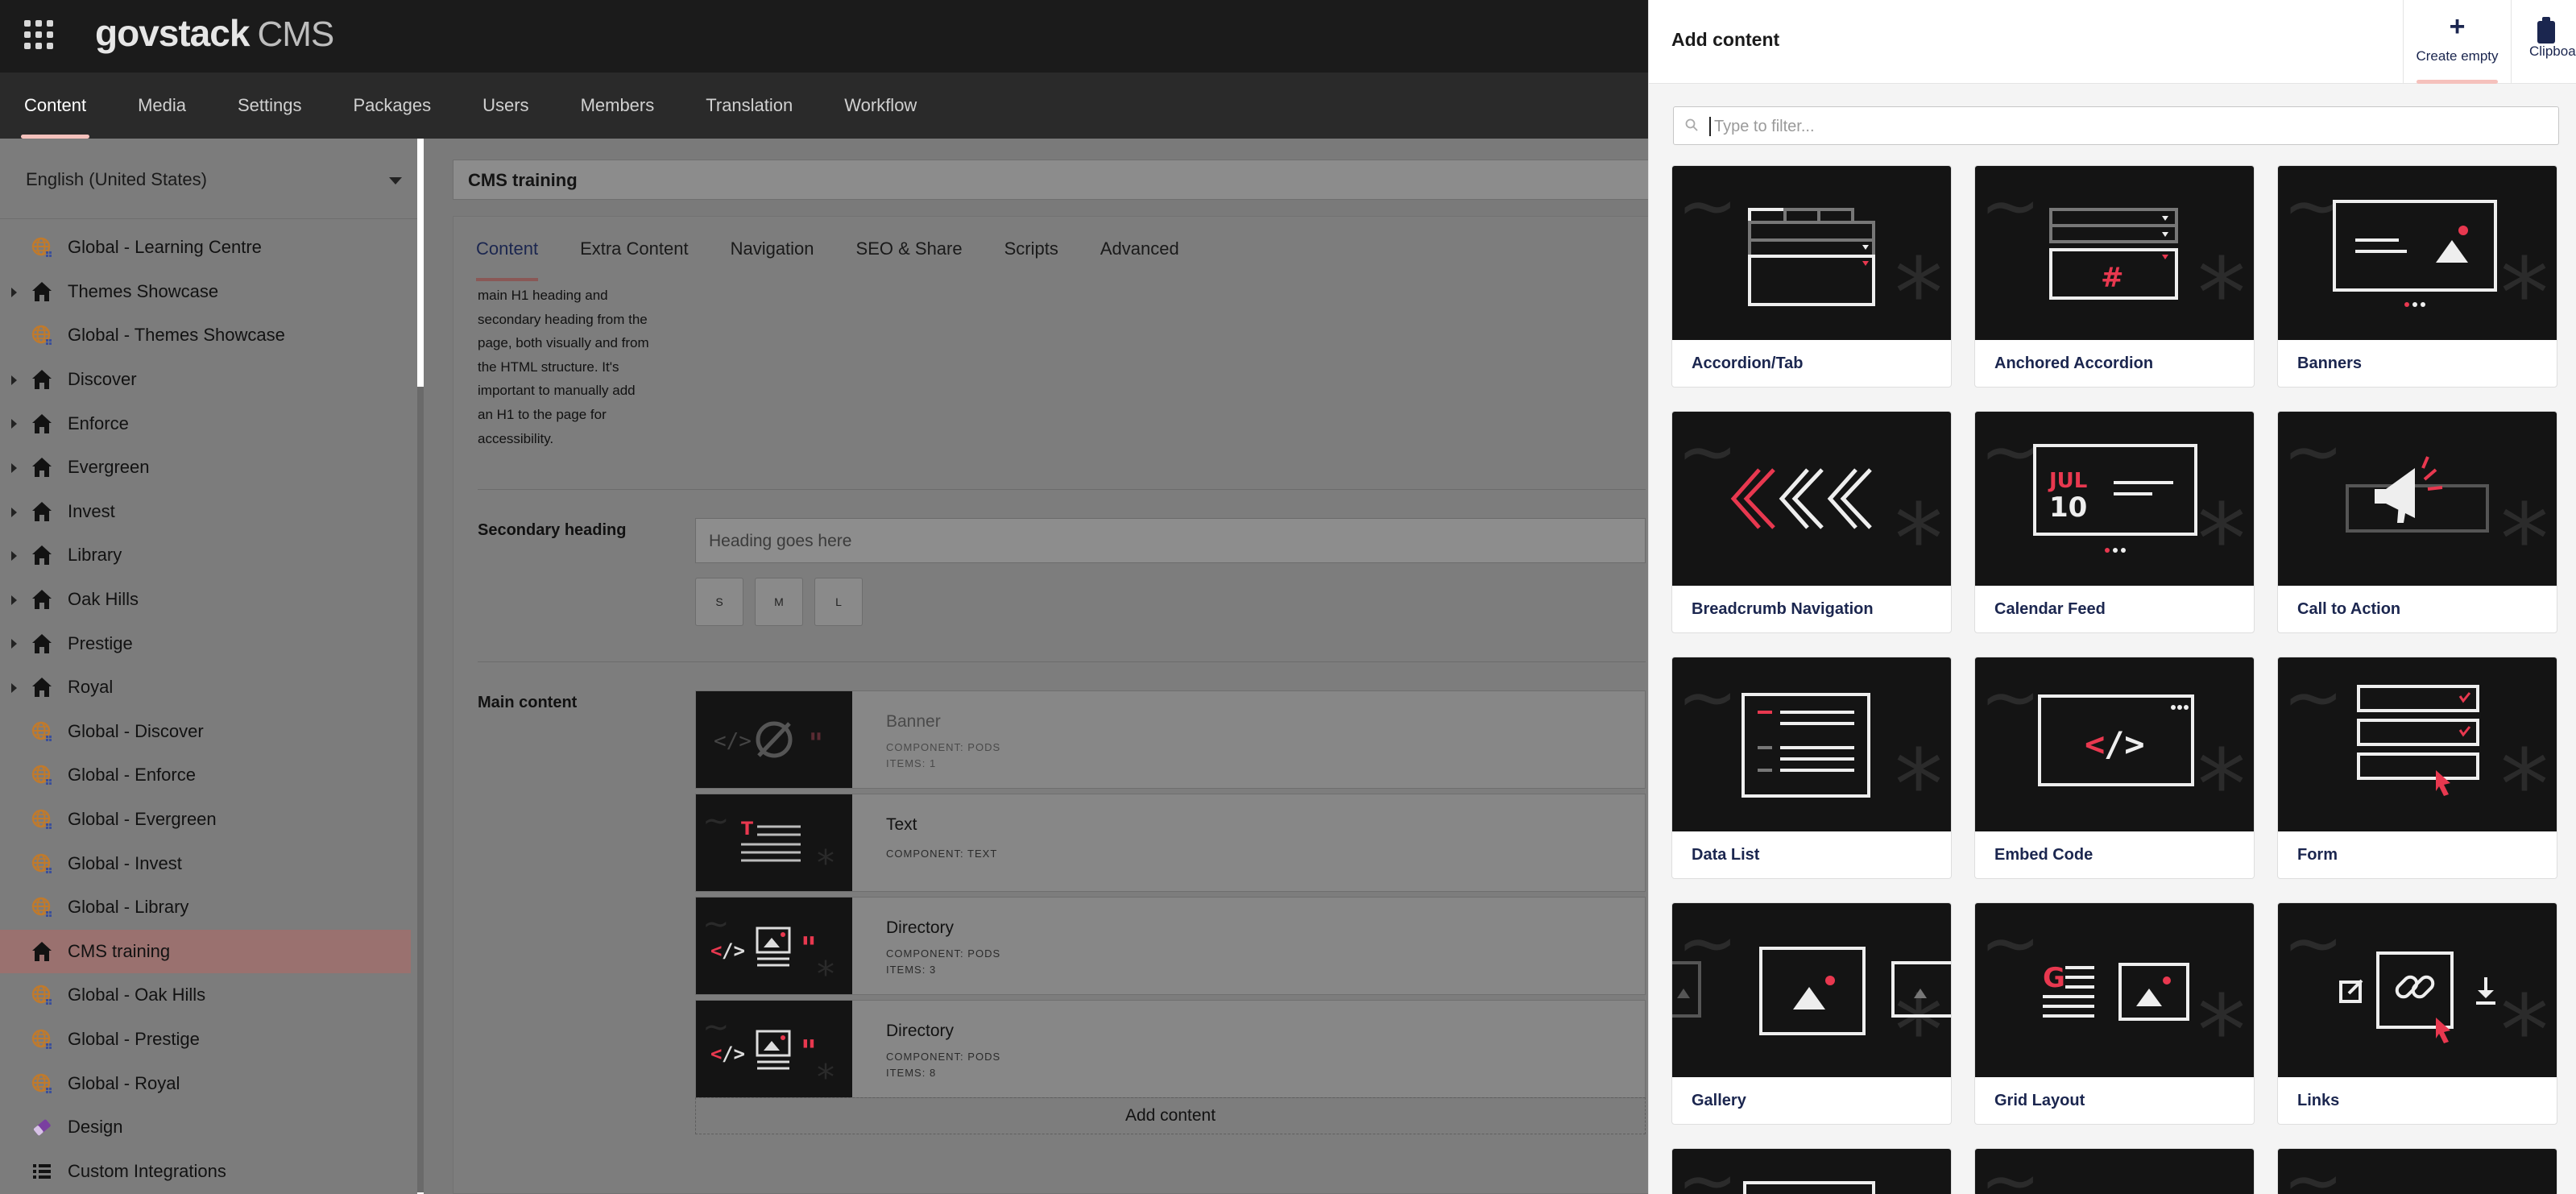 The image size is (2576, 1194). What do you see at coordinates (125, 862) in the screenshot?
I see `tree-item-label: Global - Invest` at bounding box center [125, 862].